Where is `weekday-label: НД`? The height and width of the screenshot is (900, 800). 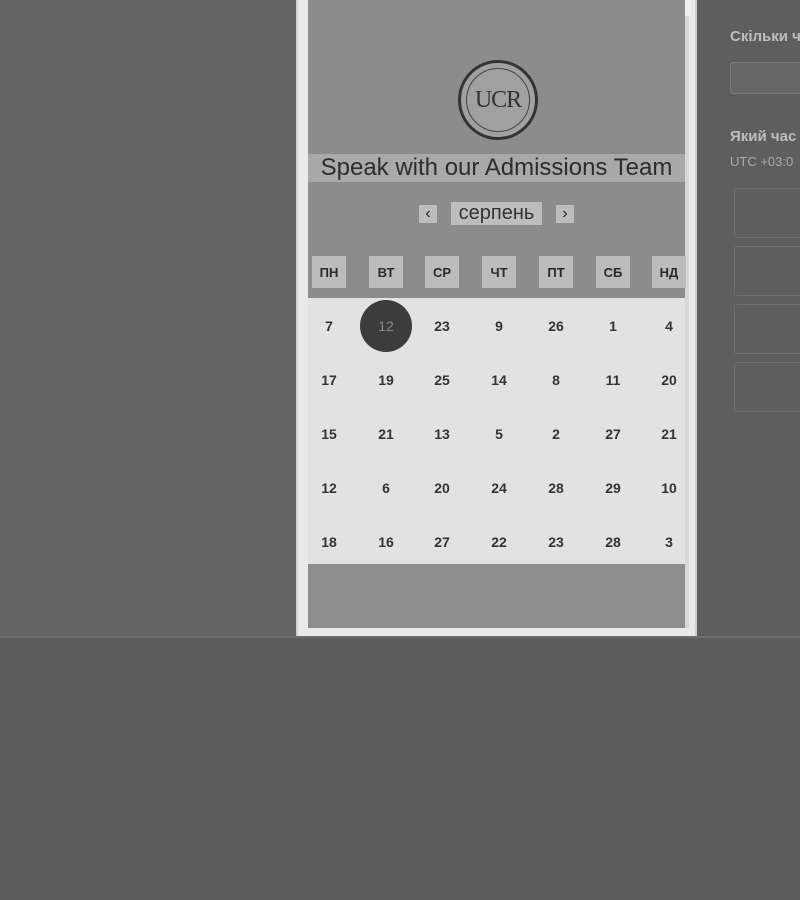 weekday-label: НД is located at coordinates (669, 272).